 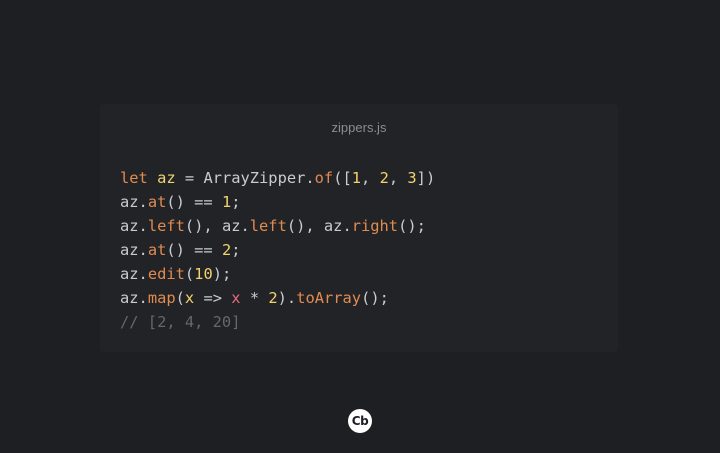 What do you see at coordinates (426, 178) in the screenshot?
I see `plain-token: ])` at bounding box center [426, 178].